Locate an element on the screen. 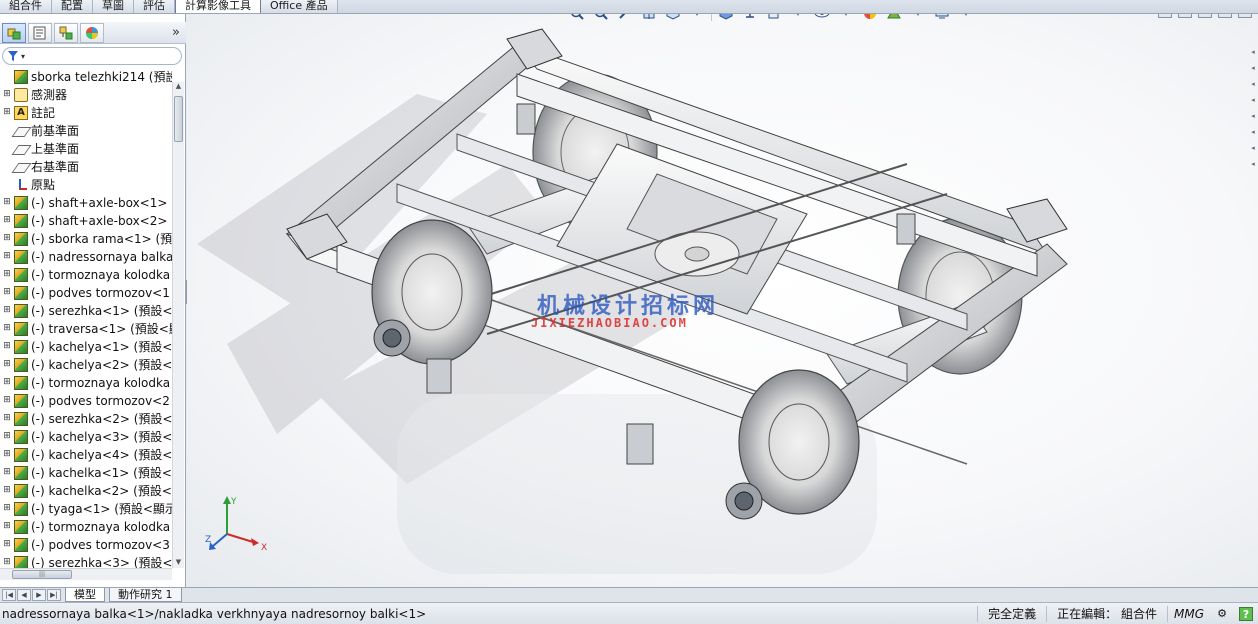  next-tab-icon: ▶ is located at coordinates (39, 595).